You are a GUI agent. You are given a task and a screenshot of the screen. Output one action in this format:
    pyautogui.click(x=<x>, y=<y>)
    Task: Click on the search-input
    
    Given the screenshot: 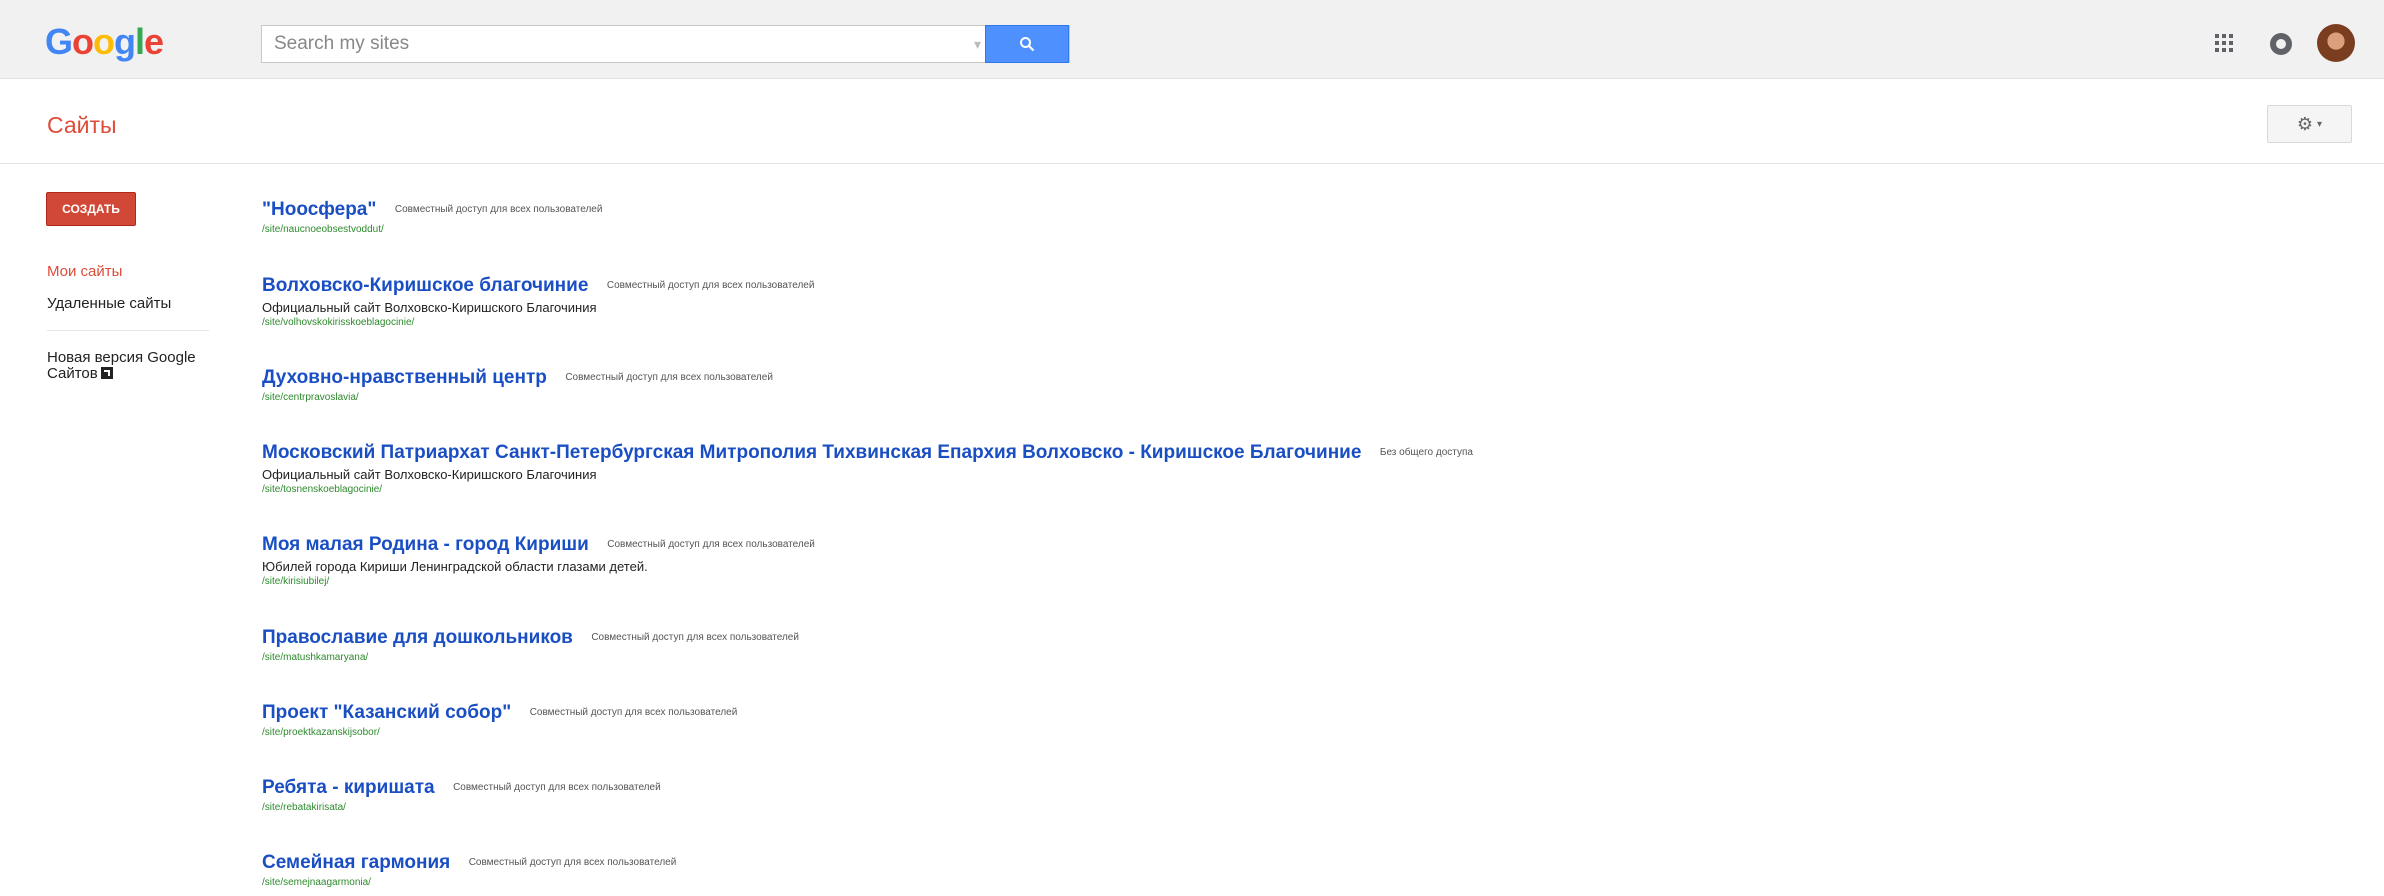 What is the action you would take?
    pyautogui.click(x=634, y=44)
    